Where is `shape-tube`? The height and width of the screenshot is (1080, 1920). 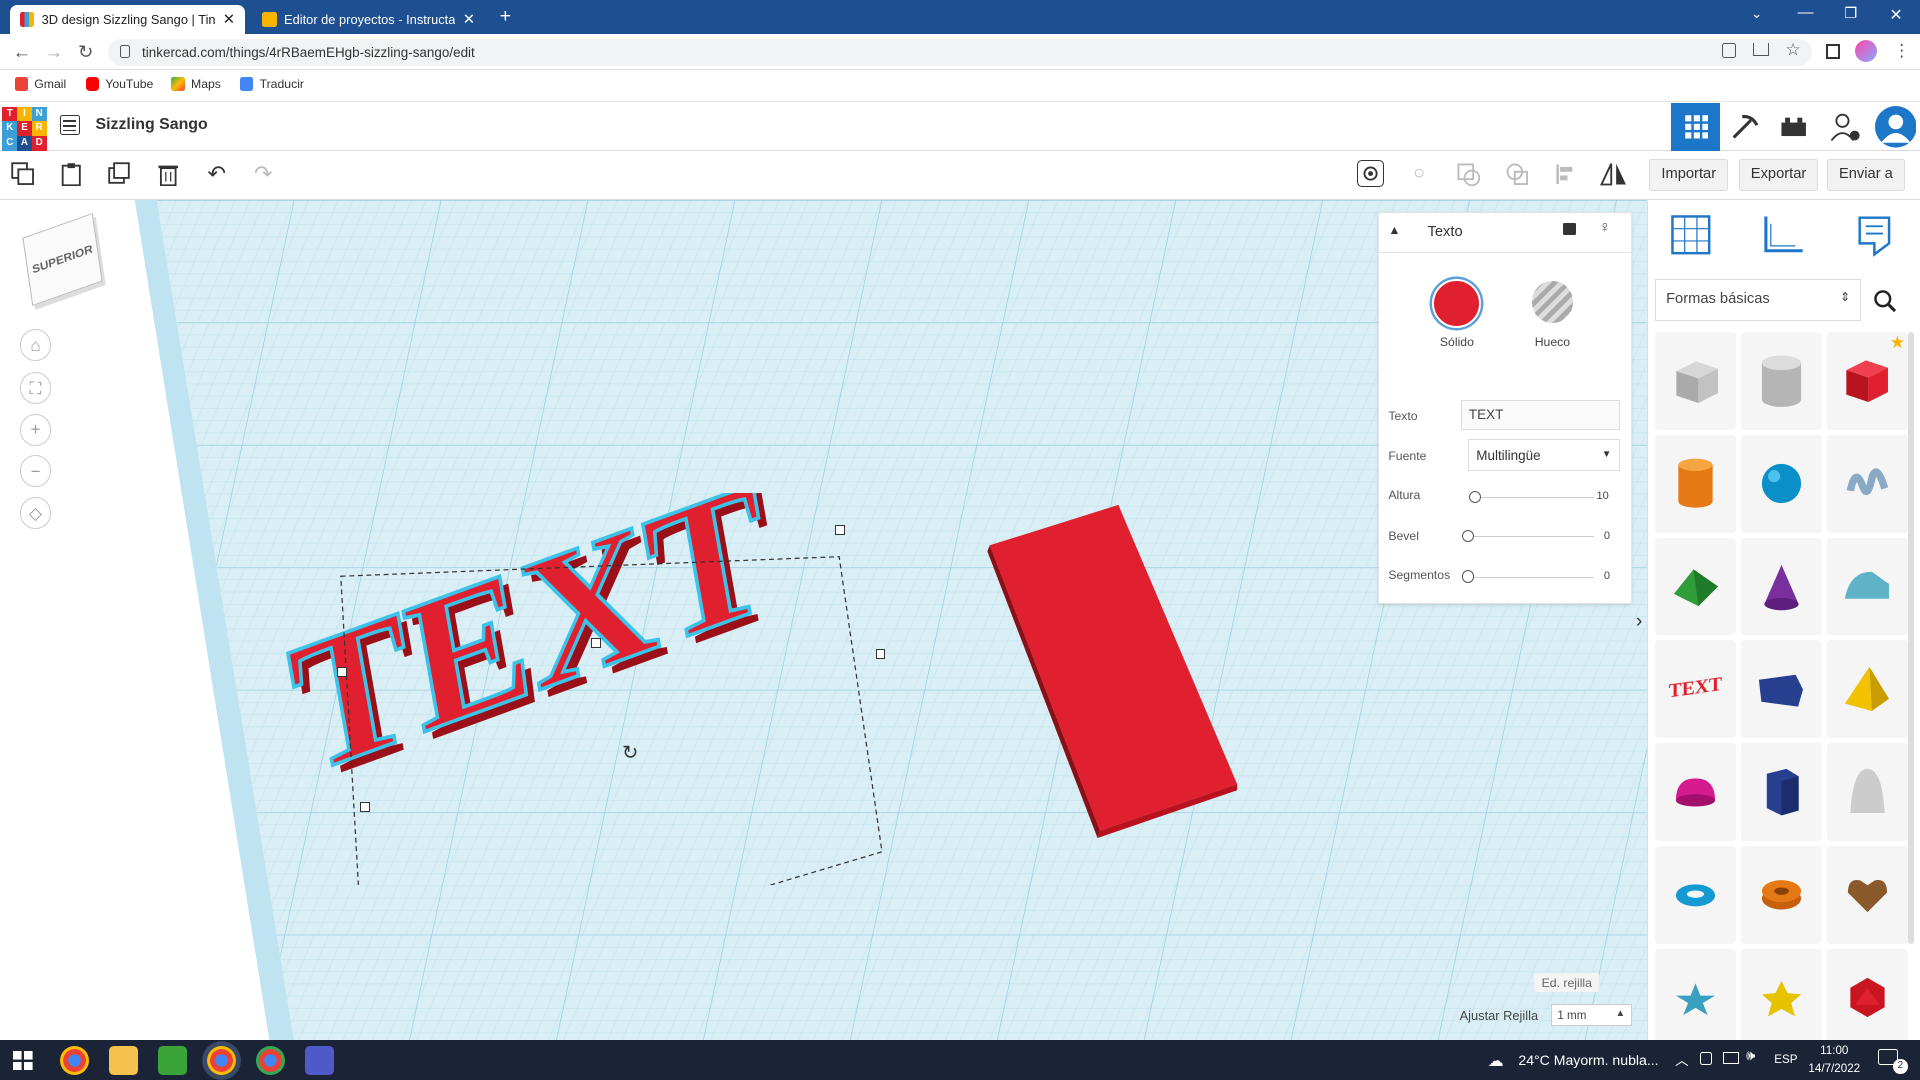 shape-tube is located at coordinates (1781, 895).